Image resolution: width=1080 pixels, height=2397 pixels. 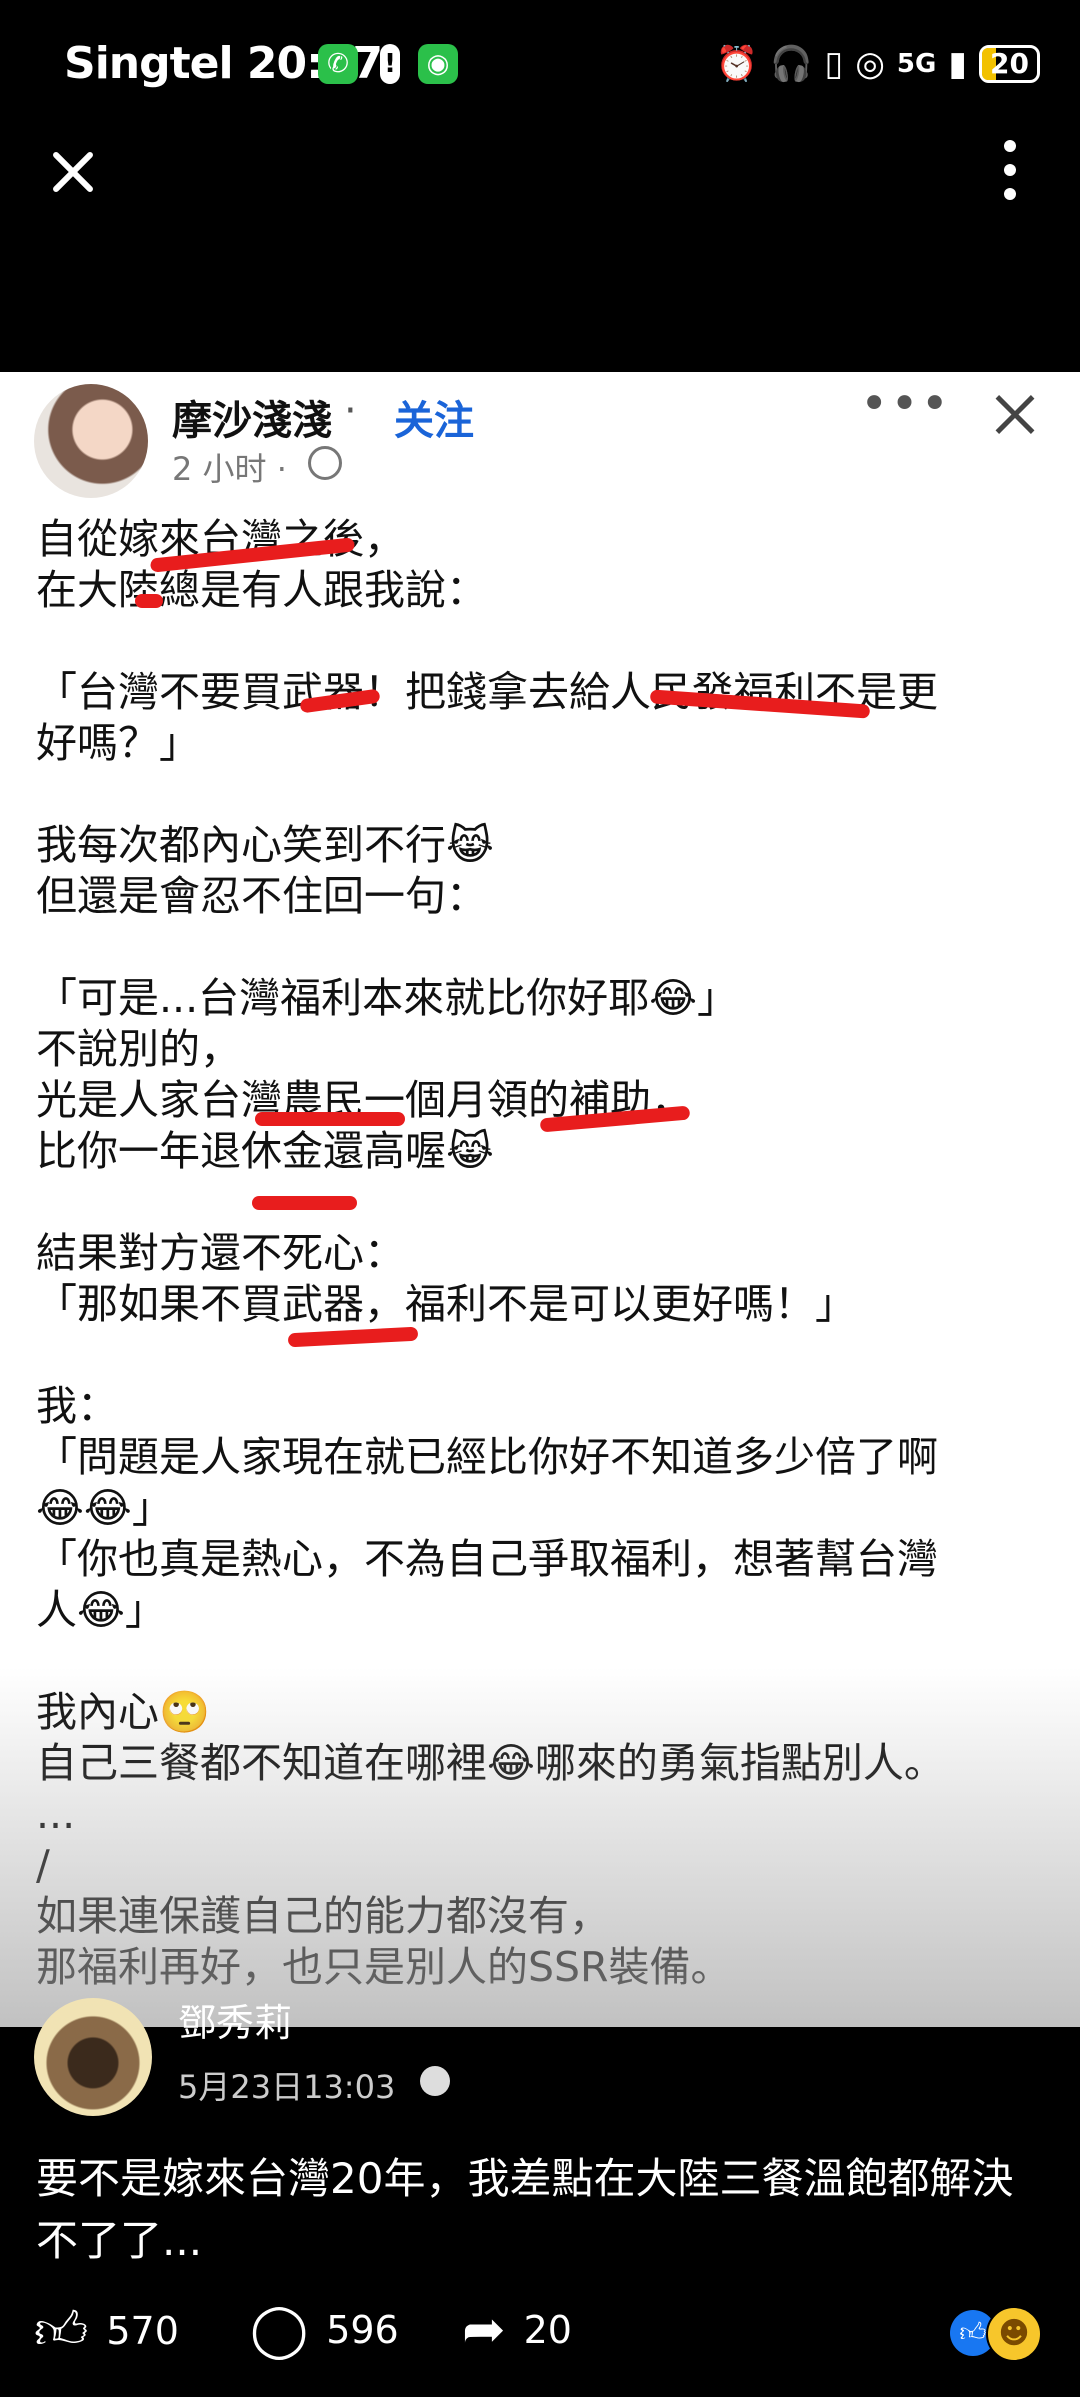 What do you see at coordinates (142, 2331) in the screenshot?
I see `like-count: 570` at bounding box center [142, 2331].